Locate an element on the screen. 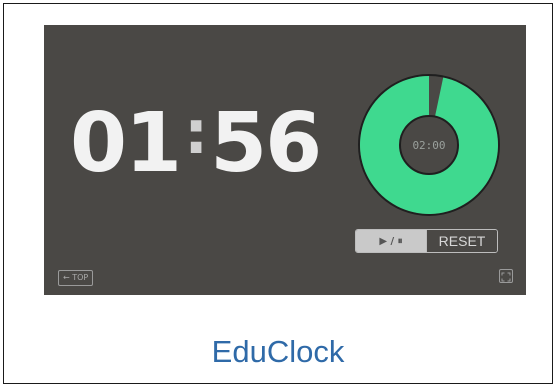  timer-minutes: 01 is located at coordinates (126, 143).